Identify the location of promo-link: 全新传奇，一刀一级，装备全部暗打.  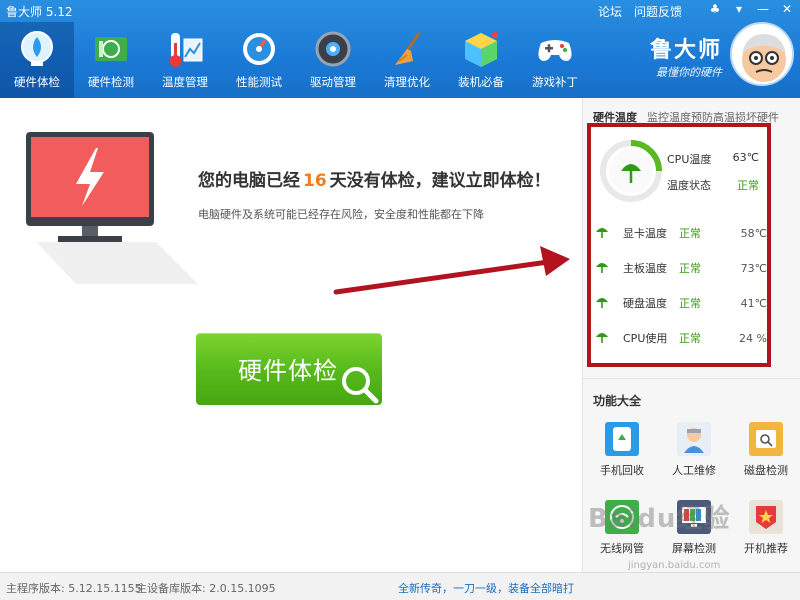
(486, 588).